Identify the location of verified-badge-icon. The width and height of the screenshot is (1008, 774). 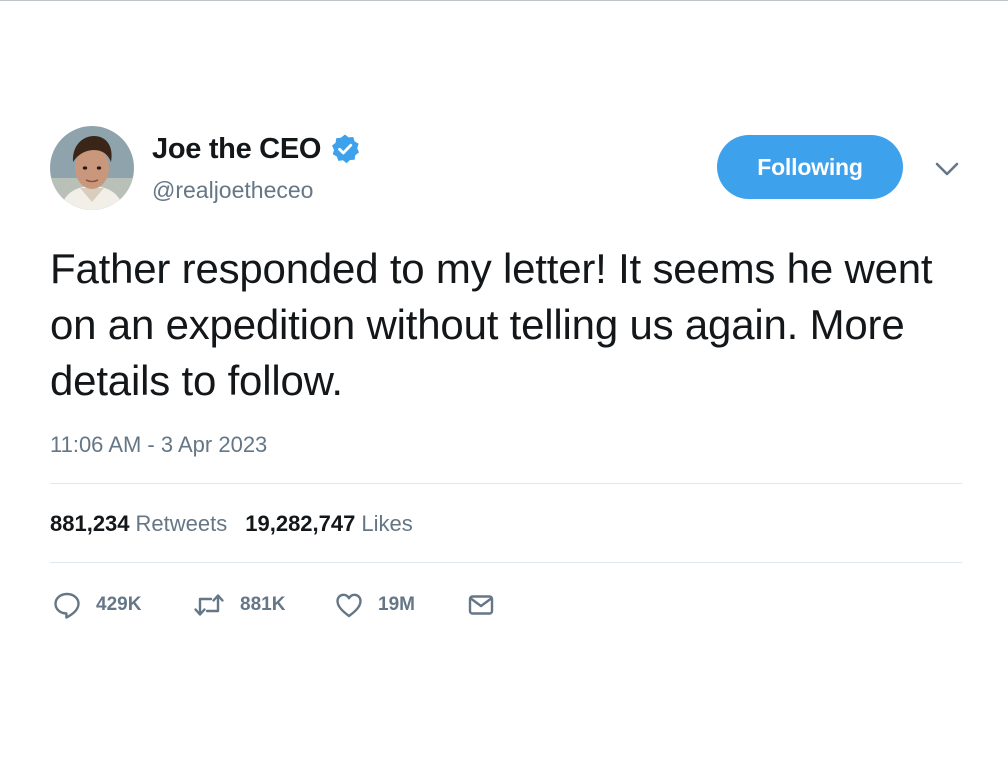
(345, 149).